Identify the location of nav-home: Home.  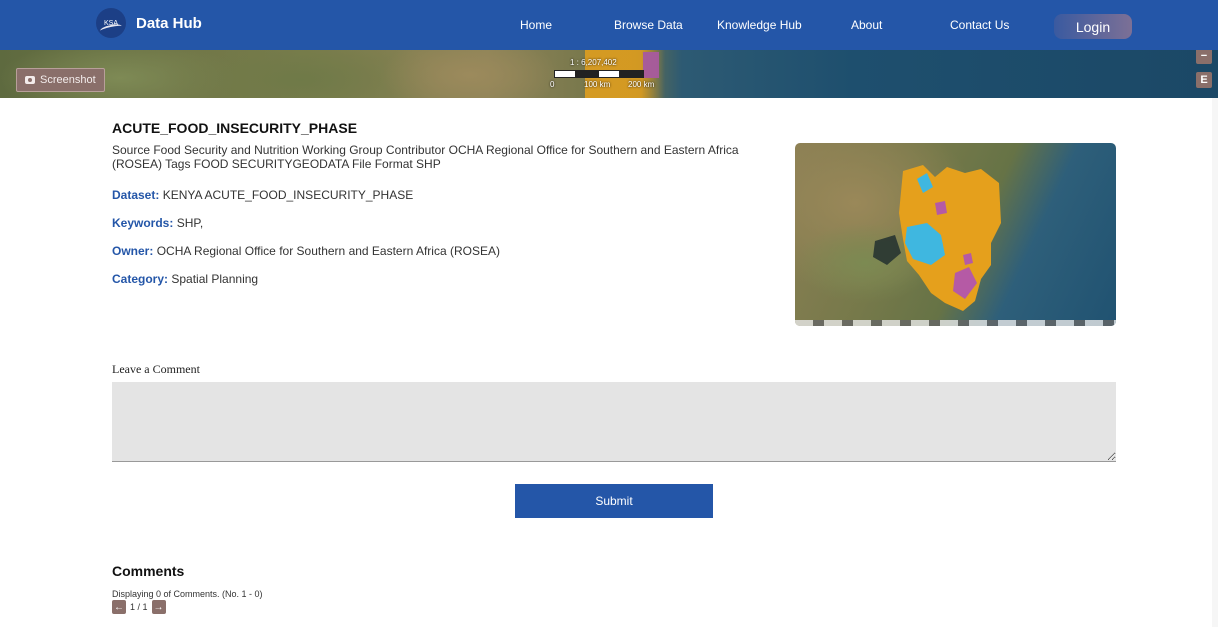
(536, 25).